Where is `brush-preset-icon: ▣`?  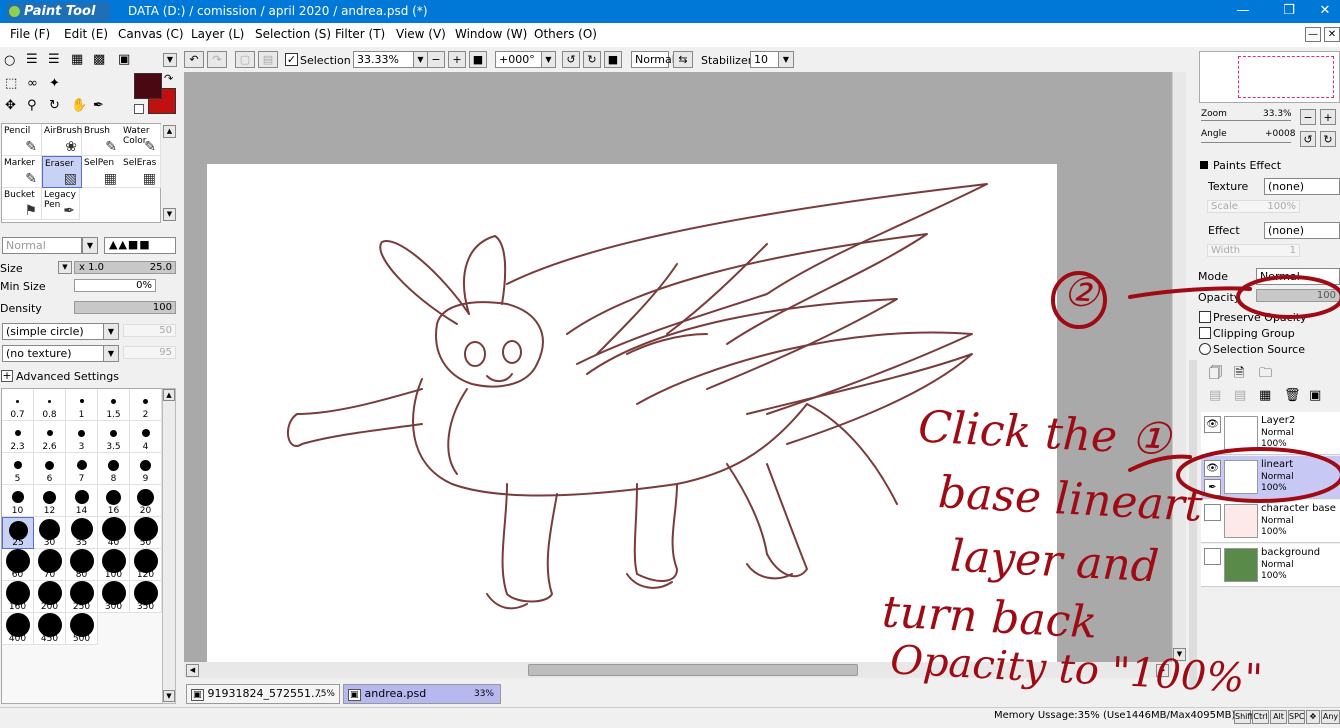 brush-preset-icon: ▣ is located at coordinates (124, 59).